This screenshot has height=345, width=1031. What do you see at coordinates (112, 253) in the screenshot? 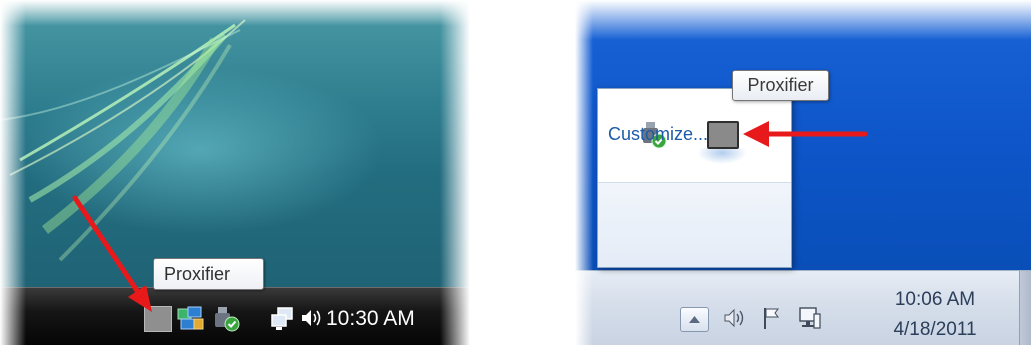
I see `annotation-arrow-left` at bounding box center [112, 253].